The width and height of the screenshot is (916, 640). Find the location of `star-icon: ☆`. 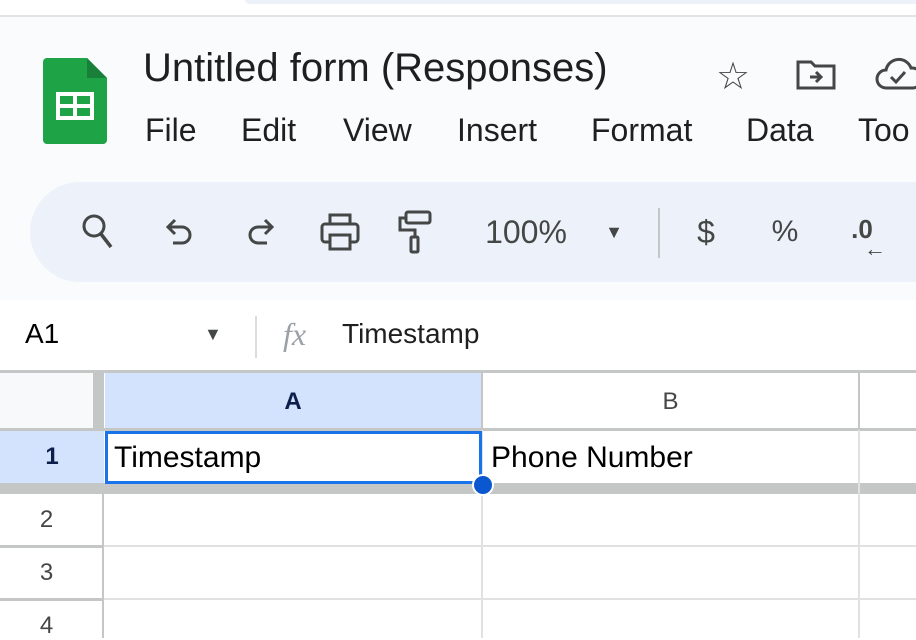

star-icon: ☆ is located at coordinates (733, 76).